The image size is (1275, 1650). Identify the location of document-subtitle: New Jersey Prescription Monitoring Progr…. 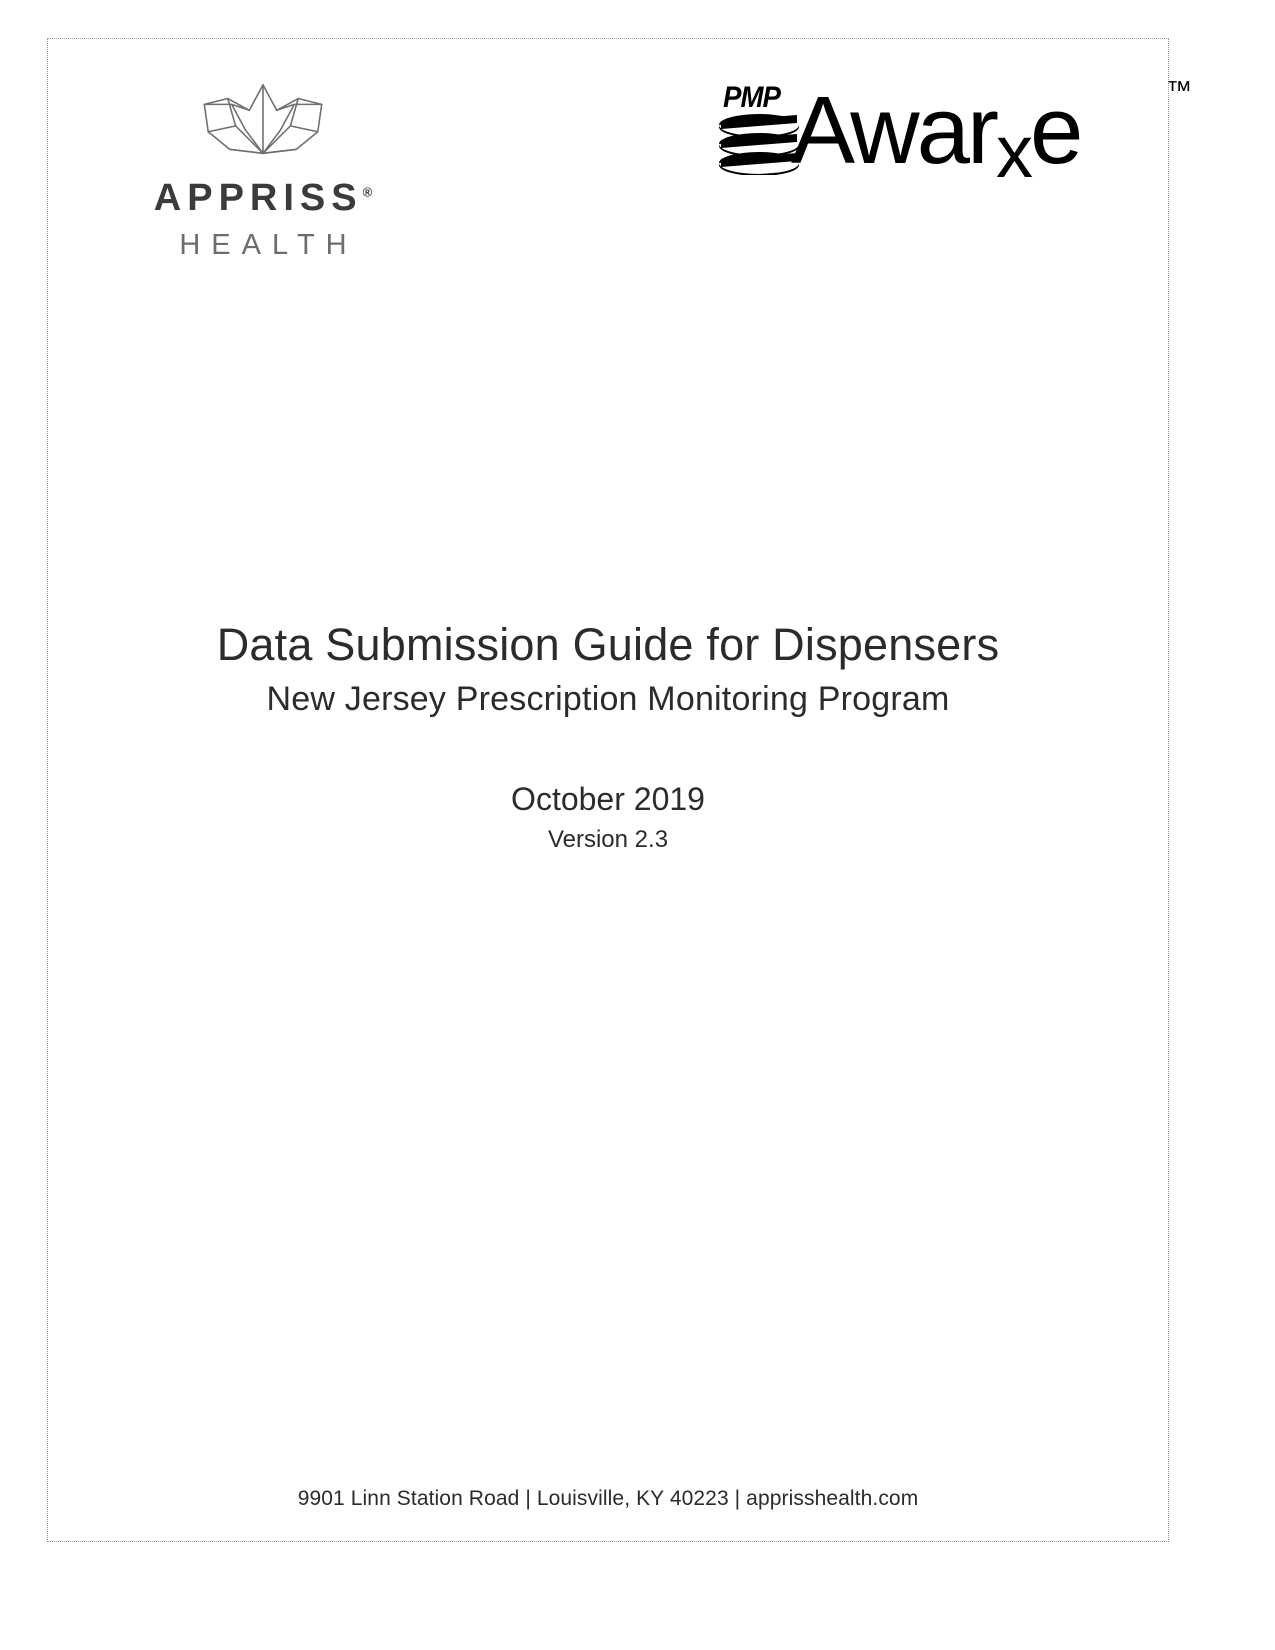
(608, 698).